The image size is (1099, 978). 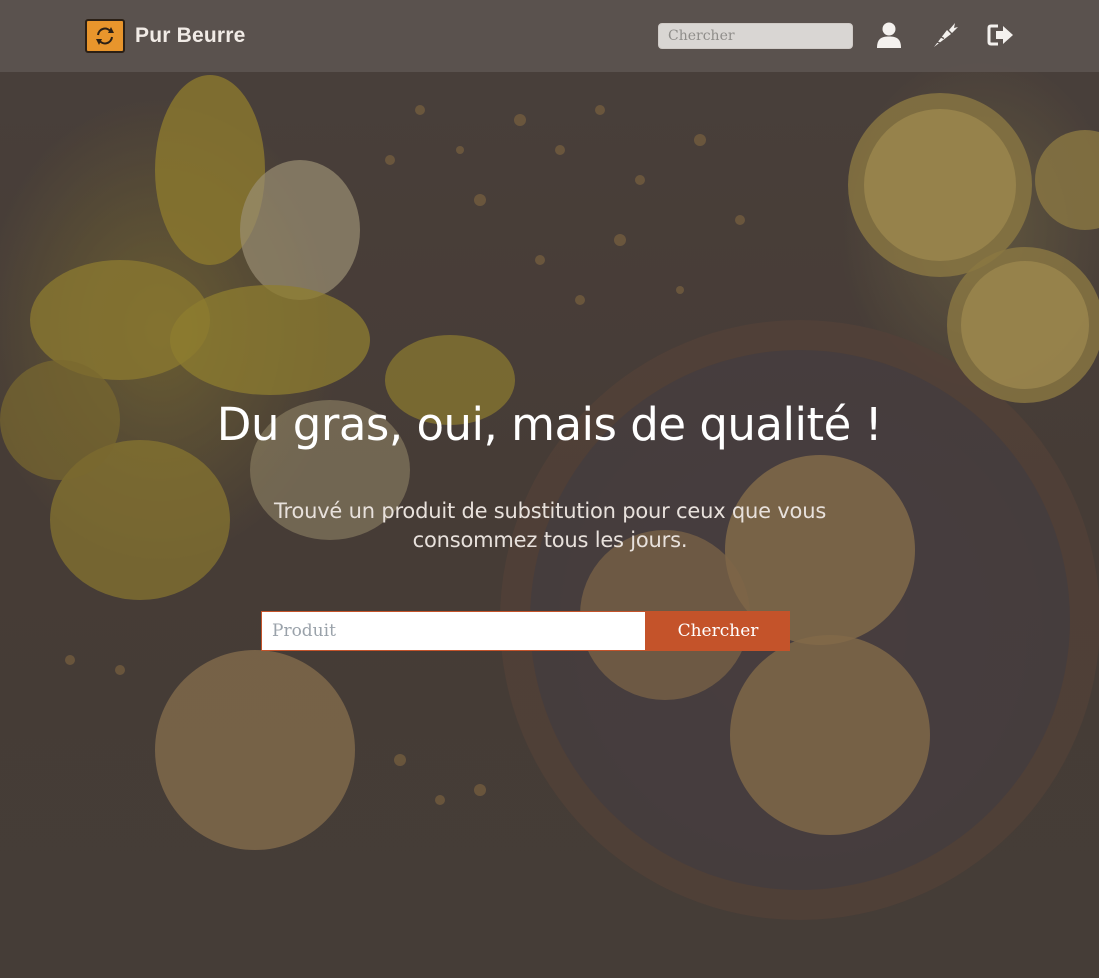 What do you see at coordinates (549, 424) in the screenshot?
I see `hero-title: Du gras, oui, mais de qualité !` at bounding box center [549, 424].